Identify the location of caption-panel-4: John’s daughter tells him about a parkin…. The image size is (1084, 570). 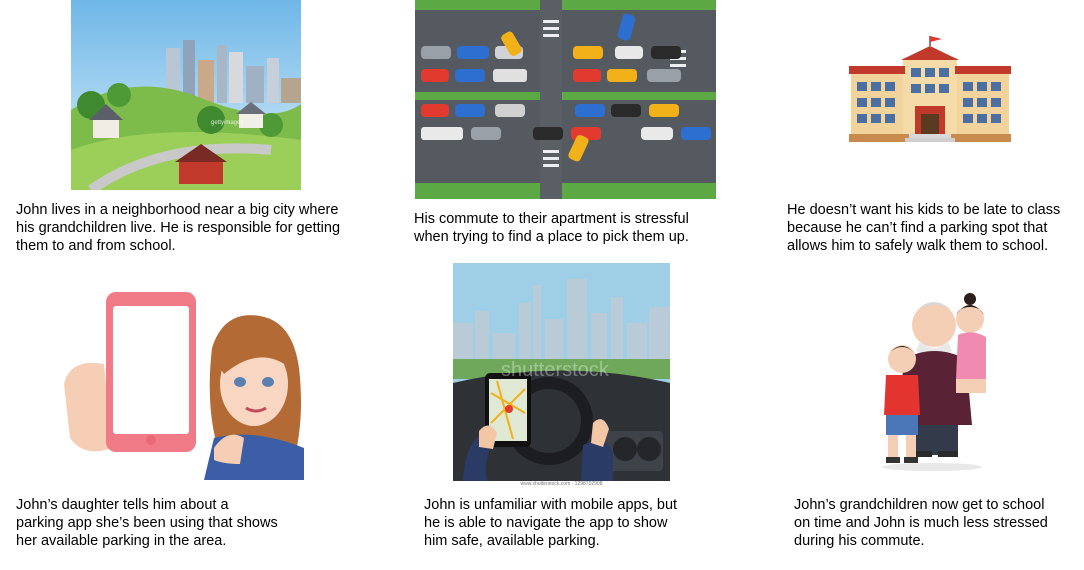
(147, 523).